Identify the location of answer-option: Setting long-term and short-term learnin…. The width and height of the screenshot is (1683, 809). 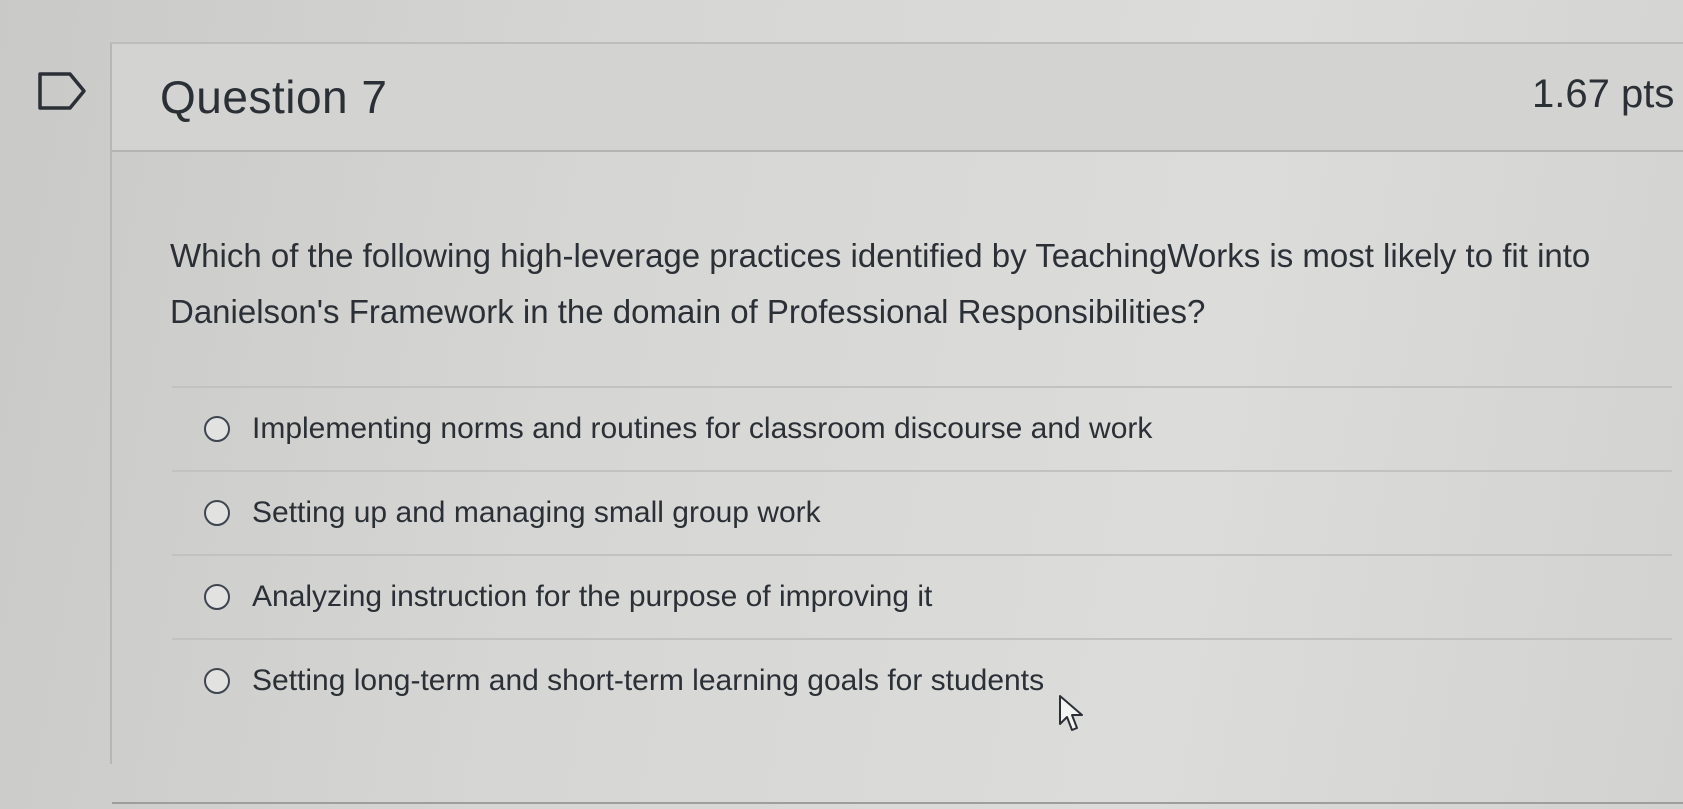
(922, 680).